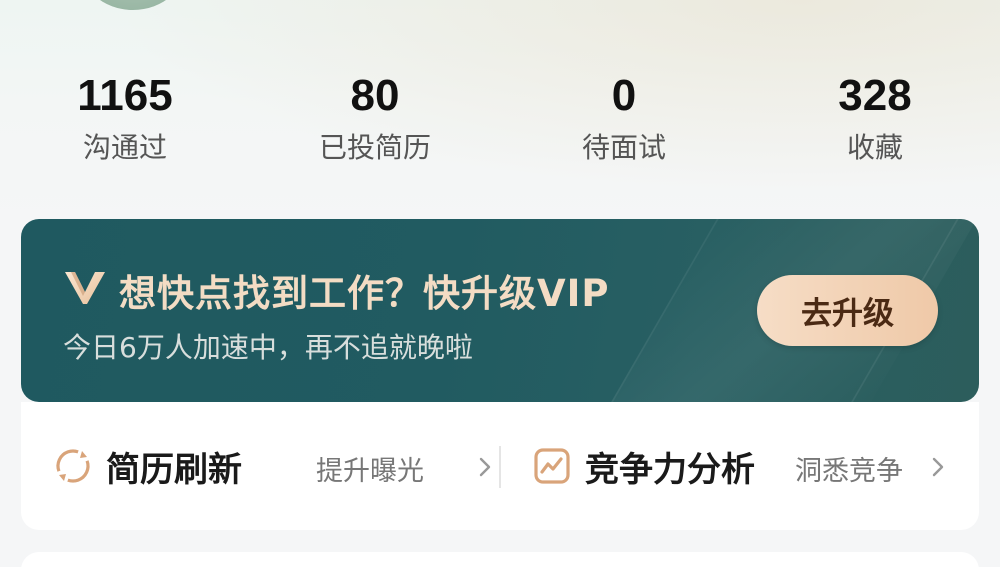  I want to click on tool-hint: 洞悉竞争, so click(849, 471).